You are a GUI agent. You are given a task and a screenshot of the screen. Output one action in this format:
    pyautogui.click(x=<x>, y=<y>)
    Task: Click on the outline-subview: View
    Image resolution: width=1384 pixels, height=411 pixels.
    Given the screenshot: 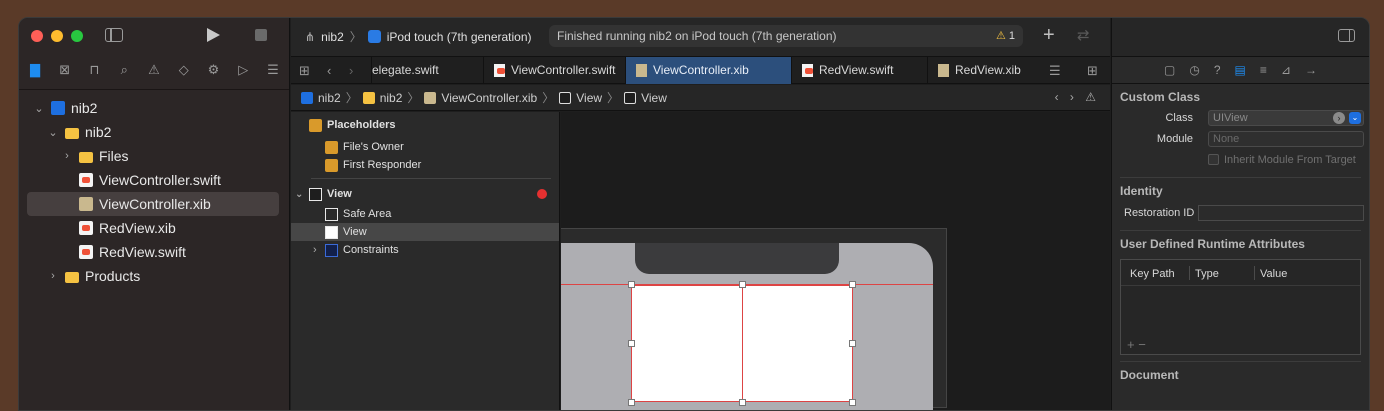 What is the action you would take?
    pyautogui.click(x=425, y=232)
    